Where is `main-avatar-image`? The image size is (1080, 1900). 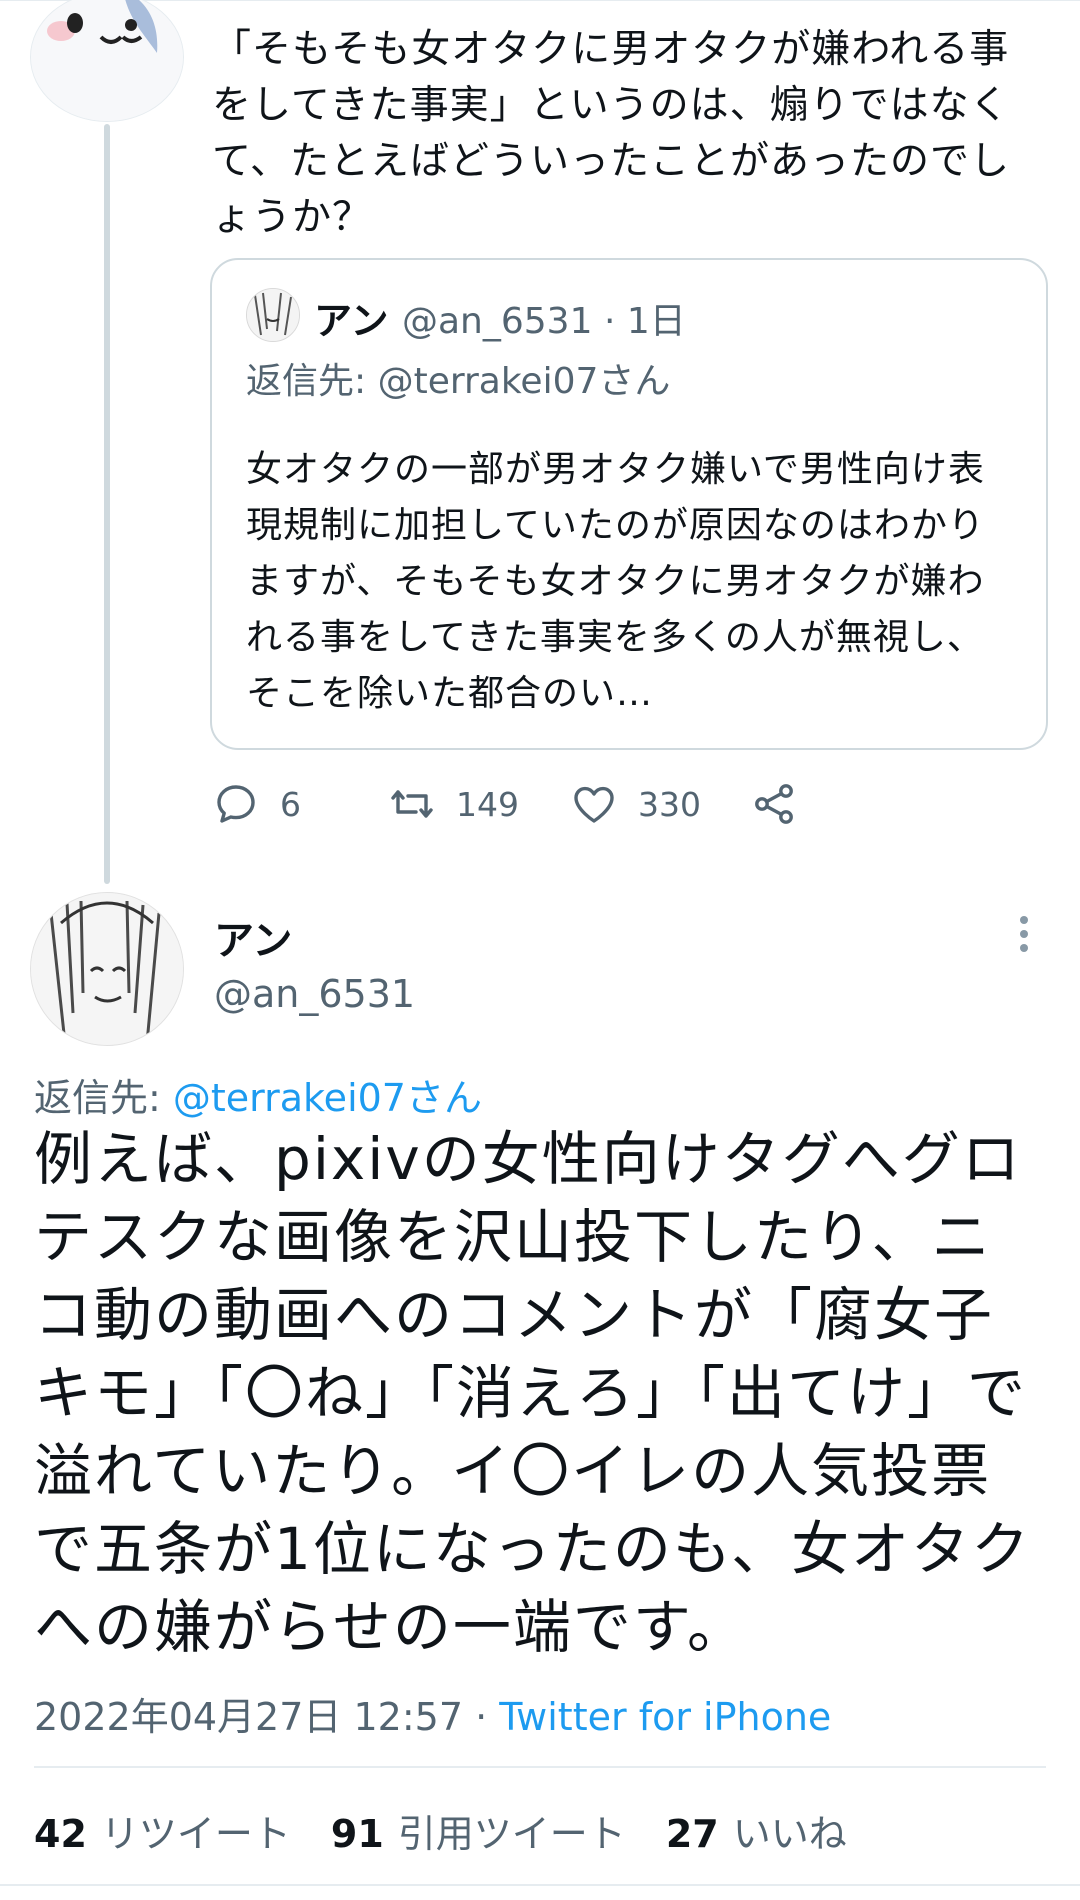 main-avatar-image is located at coordinates (107, 969).